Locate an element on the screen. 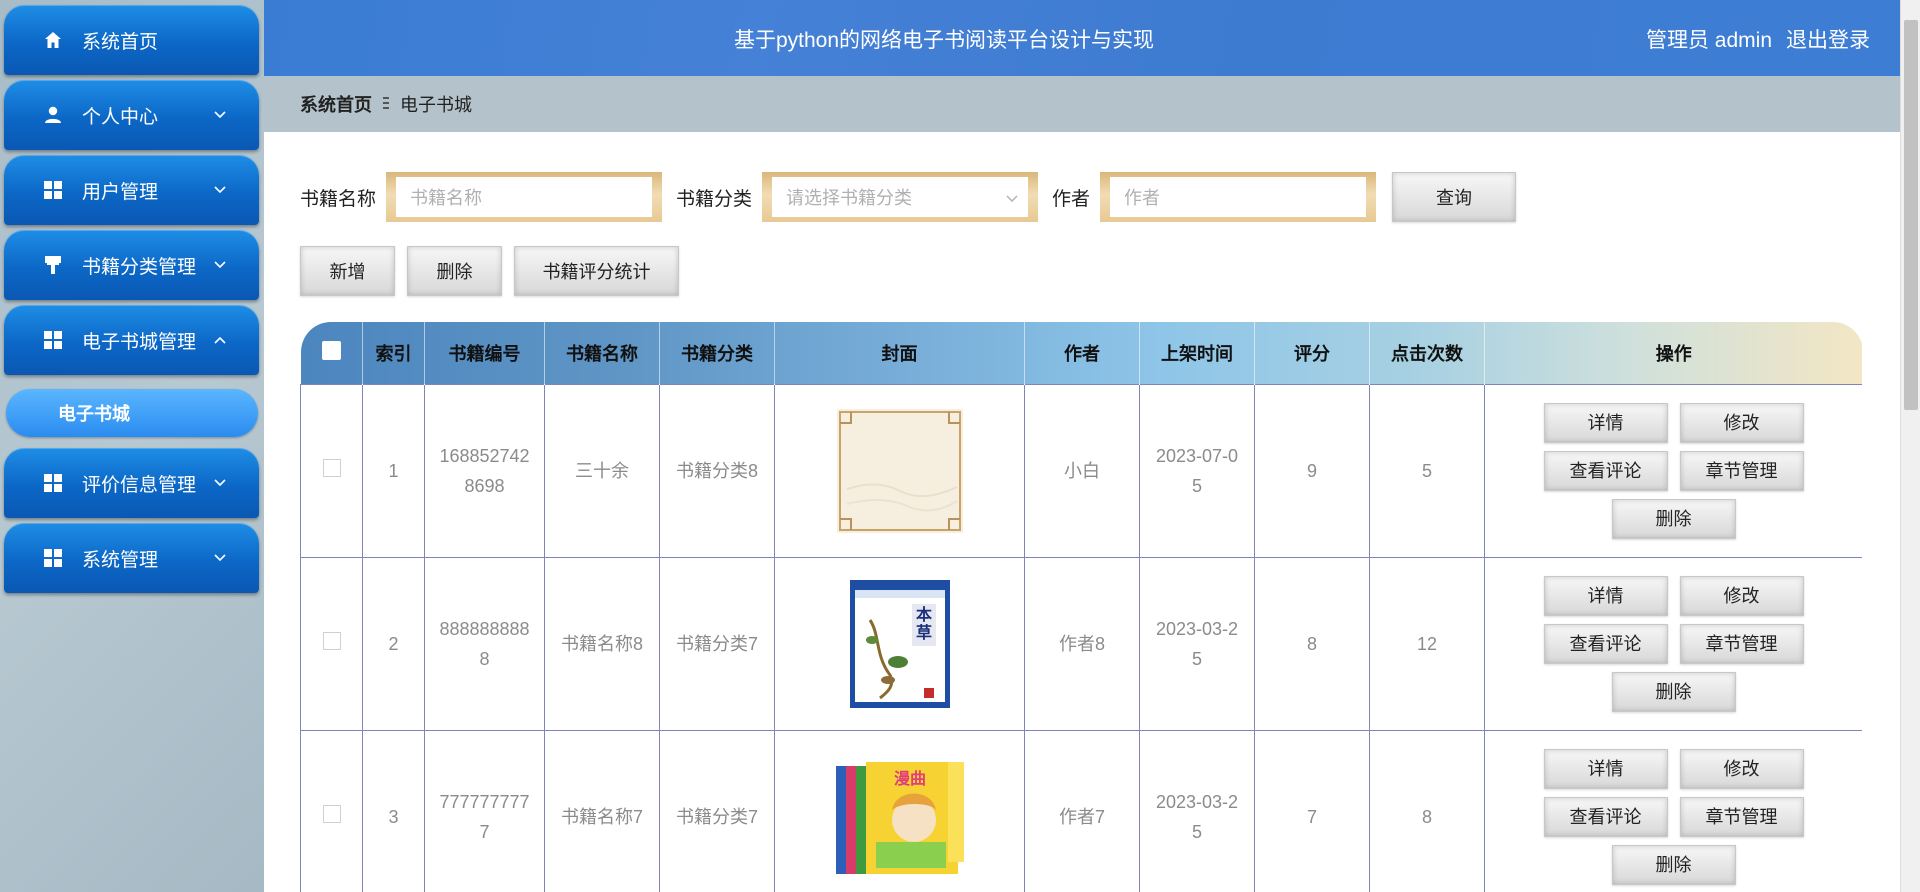 The width and height of the screenshot is (1920, 892). sidebar-item-ebook-mall: 电子书城管理 is located at coordinates (131, 340).